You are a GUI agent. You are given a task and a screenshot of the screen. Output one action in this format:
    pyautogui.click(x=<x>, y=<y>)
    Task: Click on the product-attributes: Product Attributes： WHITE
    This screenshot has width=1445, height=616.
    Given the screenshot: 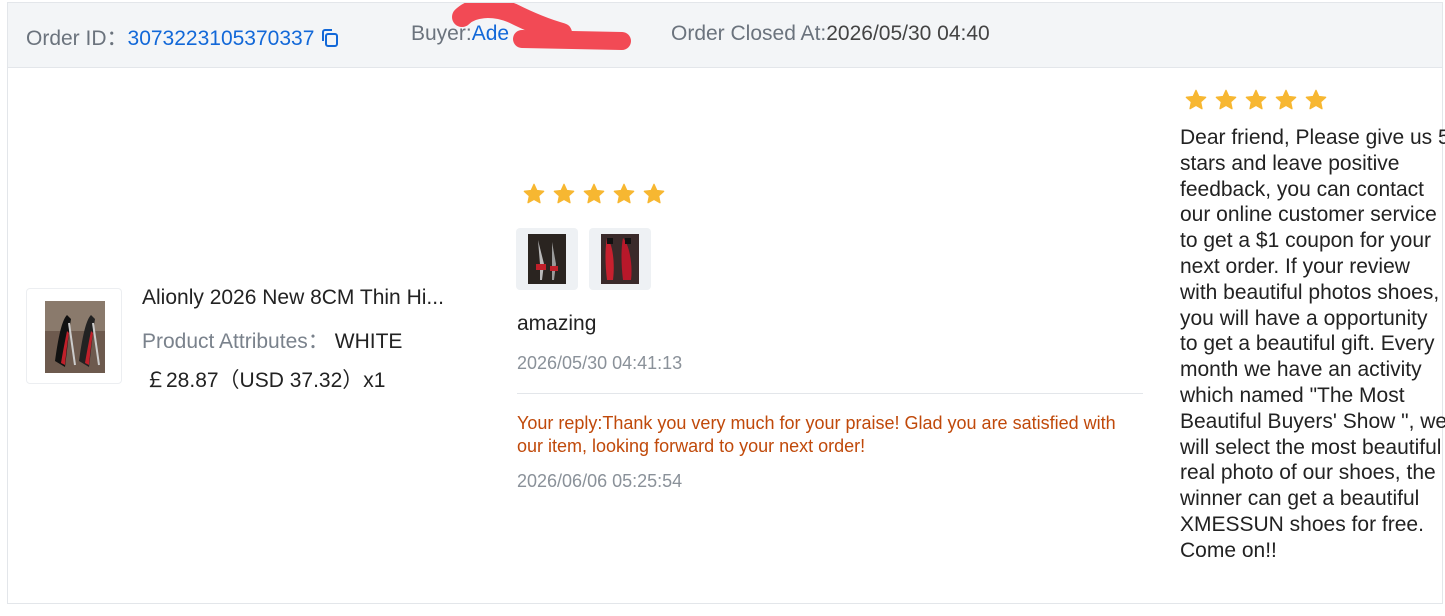 What is the action you would take?
    pyautogui.click(x=272, y=340)
    